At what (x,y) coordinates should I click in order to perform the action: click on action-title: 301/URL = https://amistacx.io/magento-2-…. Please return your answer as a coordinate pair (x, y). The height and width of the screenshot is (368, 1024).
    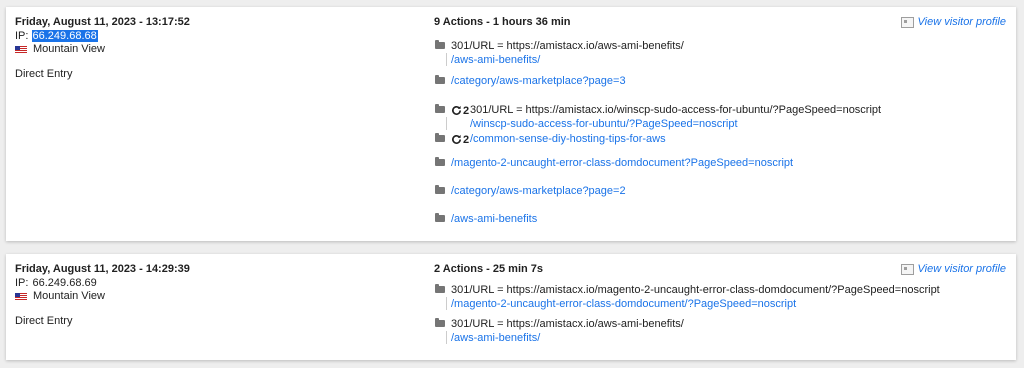
    Looking at the image, I should click on (695, 290).